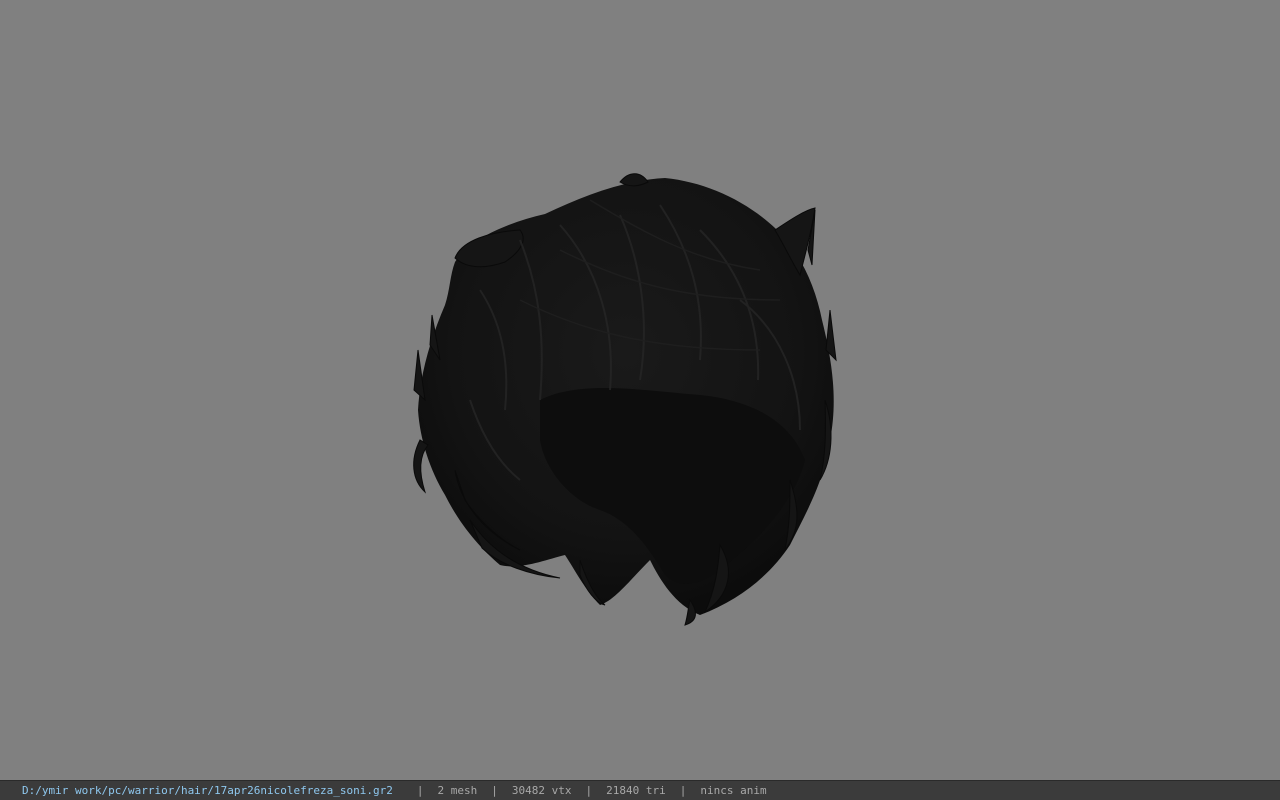 The width and height of the screenshot is (1280, 800). I want to click on vertex-count-label: 30482 vtx, so click(541, 790).